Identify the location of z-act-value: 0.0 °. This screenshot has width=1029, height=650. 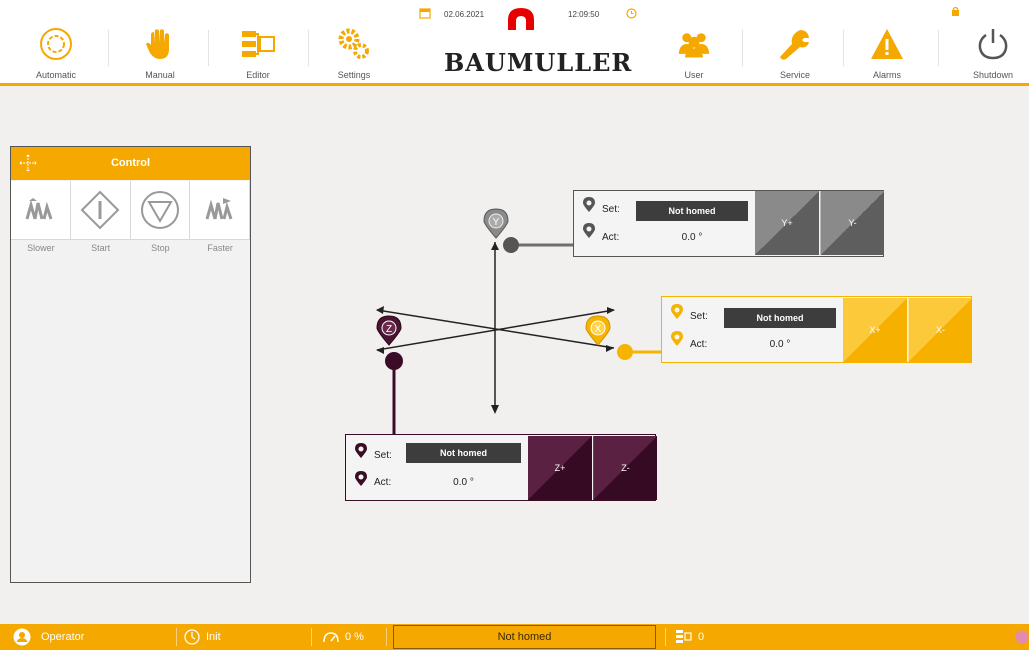
(463, 482).